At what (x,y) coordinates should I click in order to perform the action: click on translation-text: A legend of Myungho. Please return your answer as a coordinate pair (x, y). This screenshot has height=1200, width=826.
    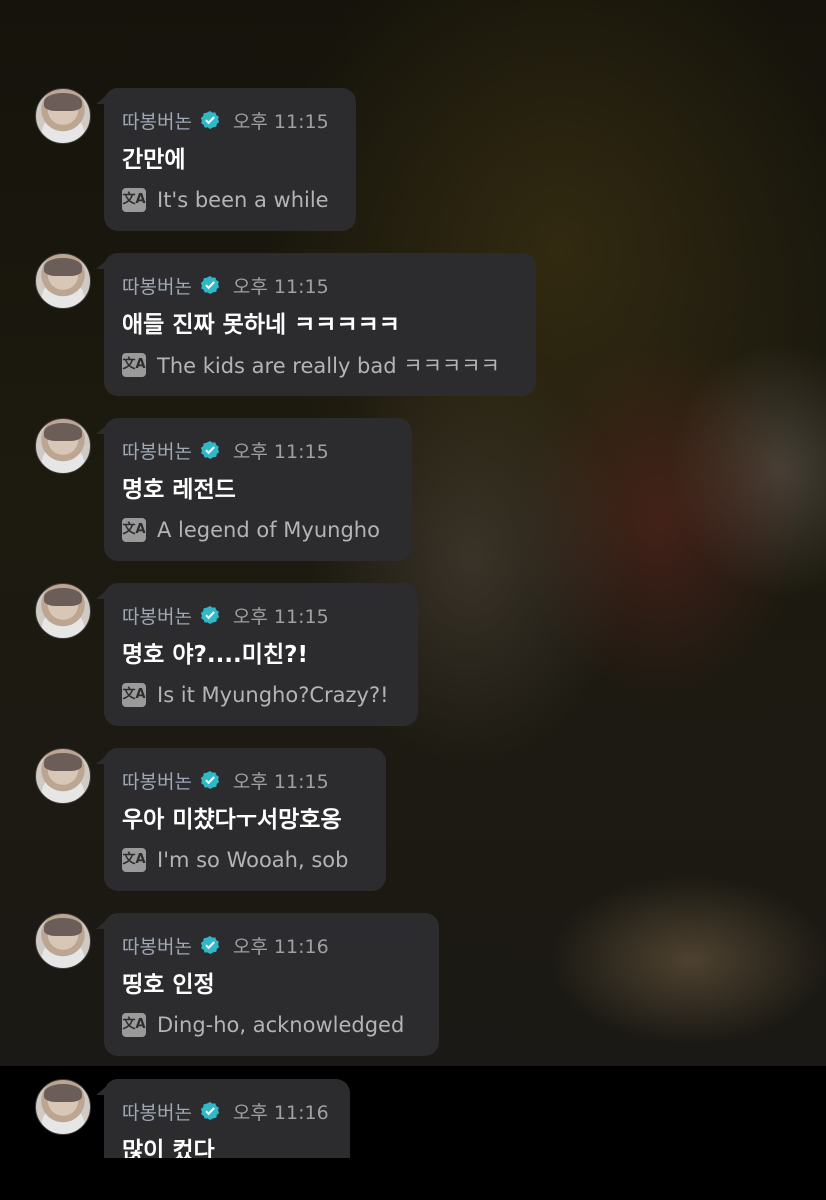
    Looking at the image, I should click on (268, 530).